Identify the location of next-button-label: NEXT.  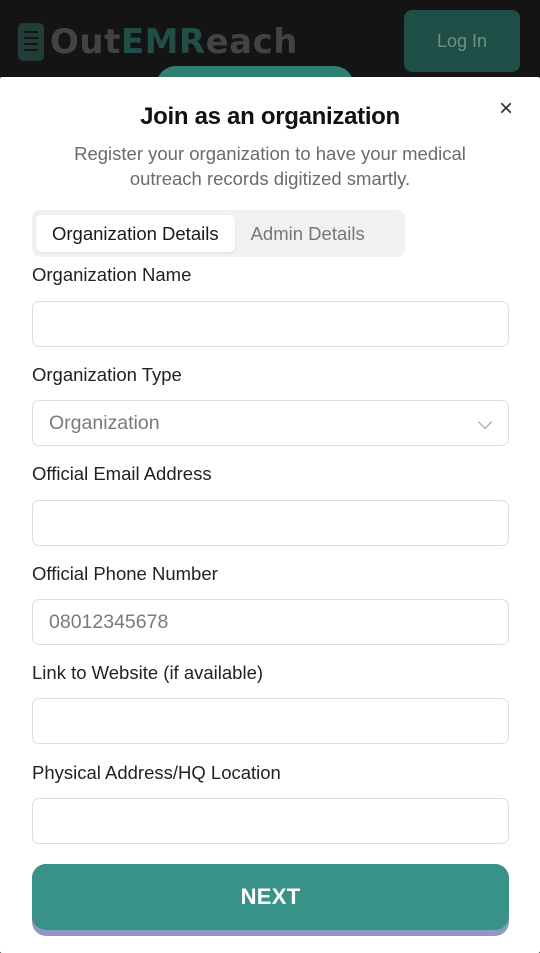
(270, 897).